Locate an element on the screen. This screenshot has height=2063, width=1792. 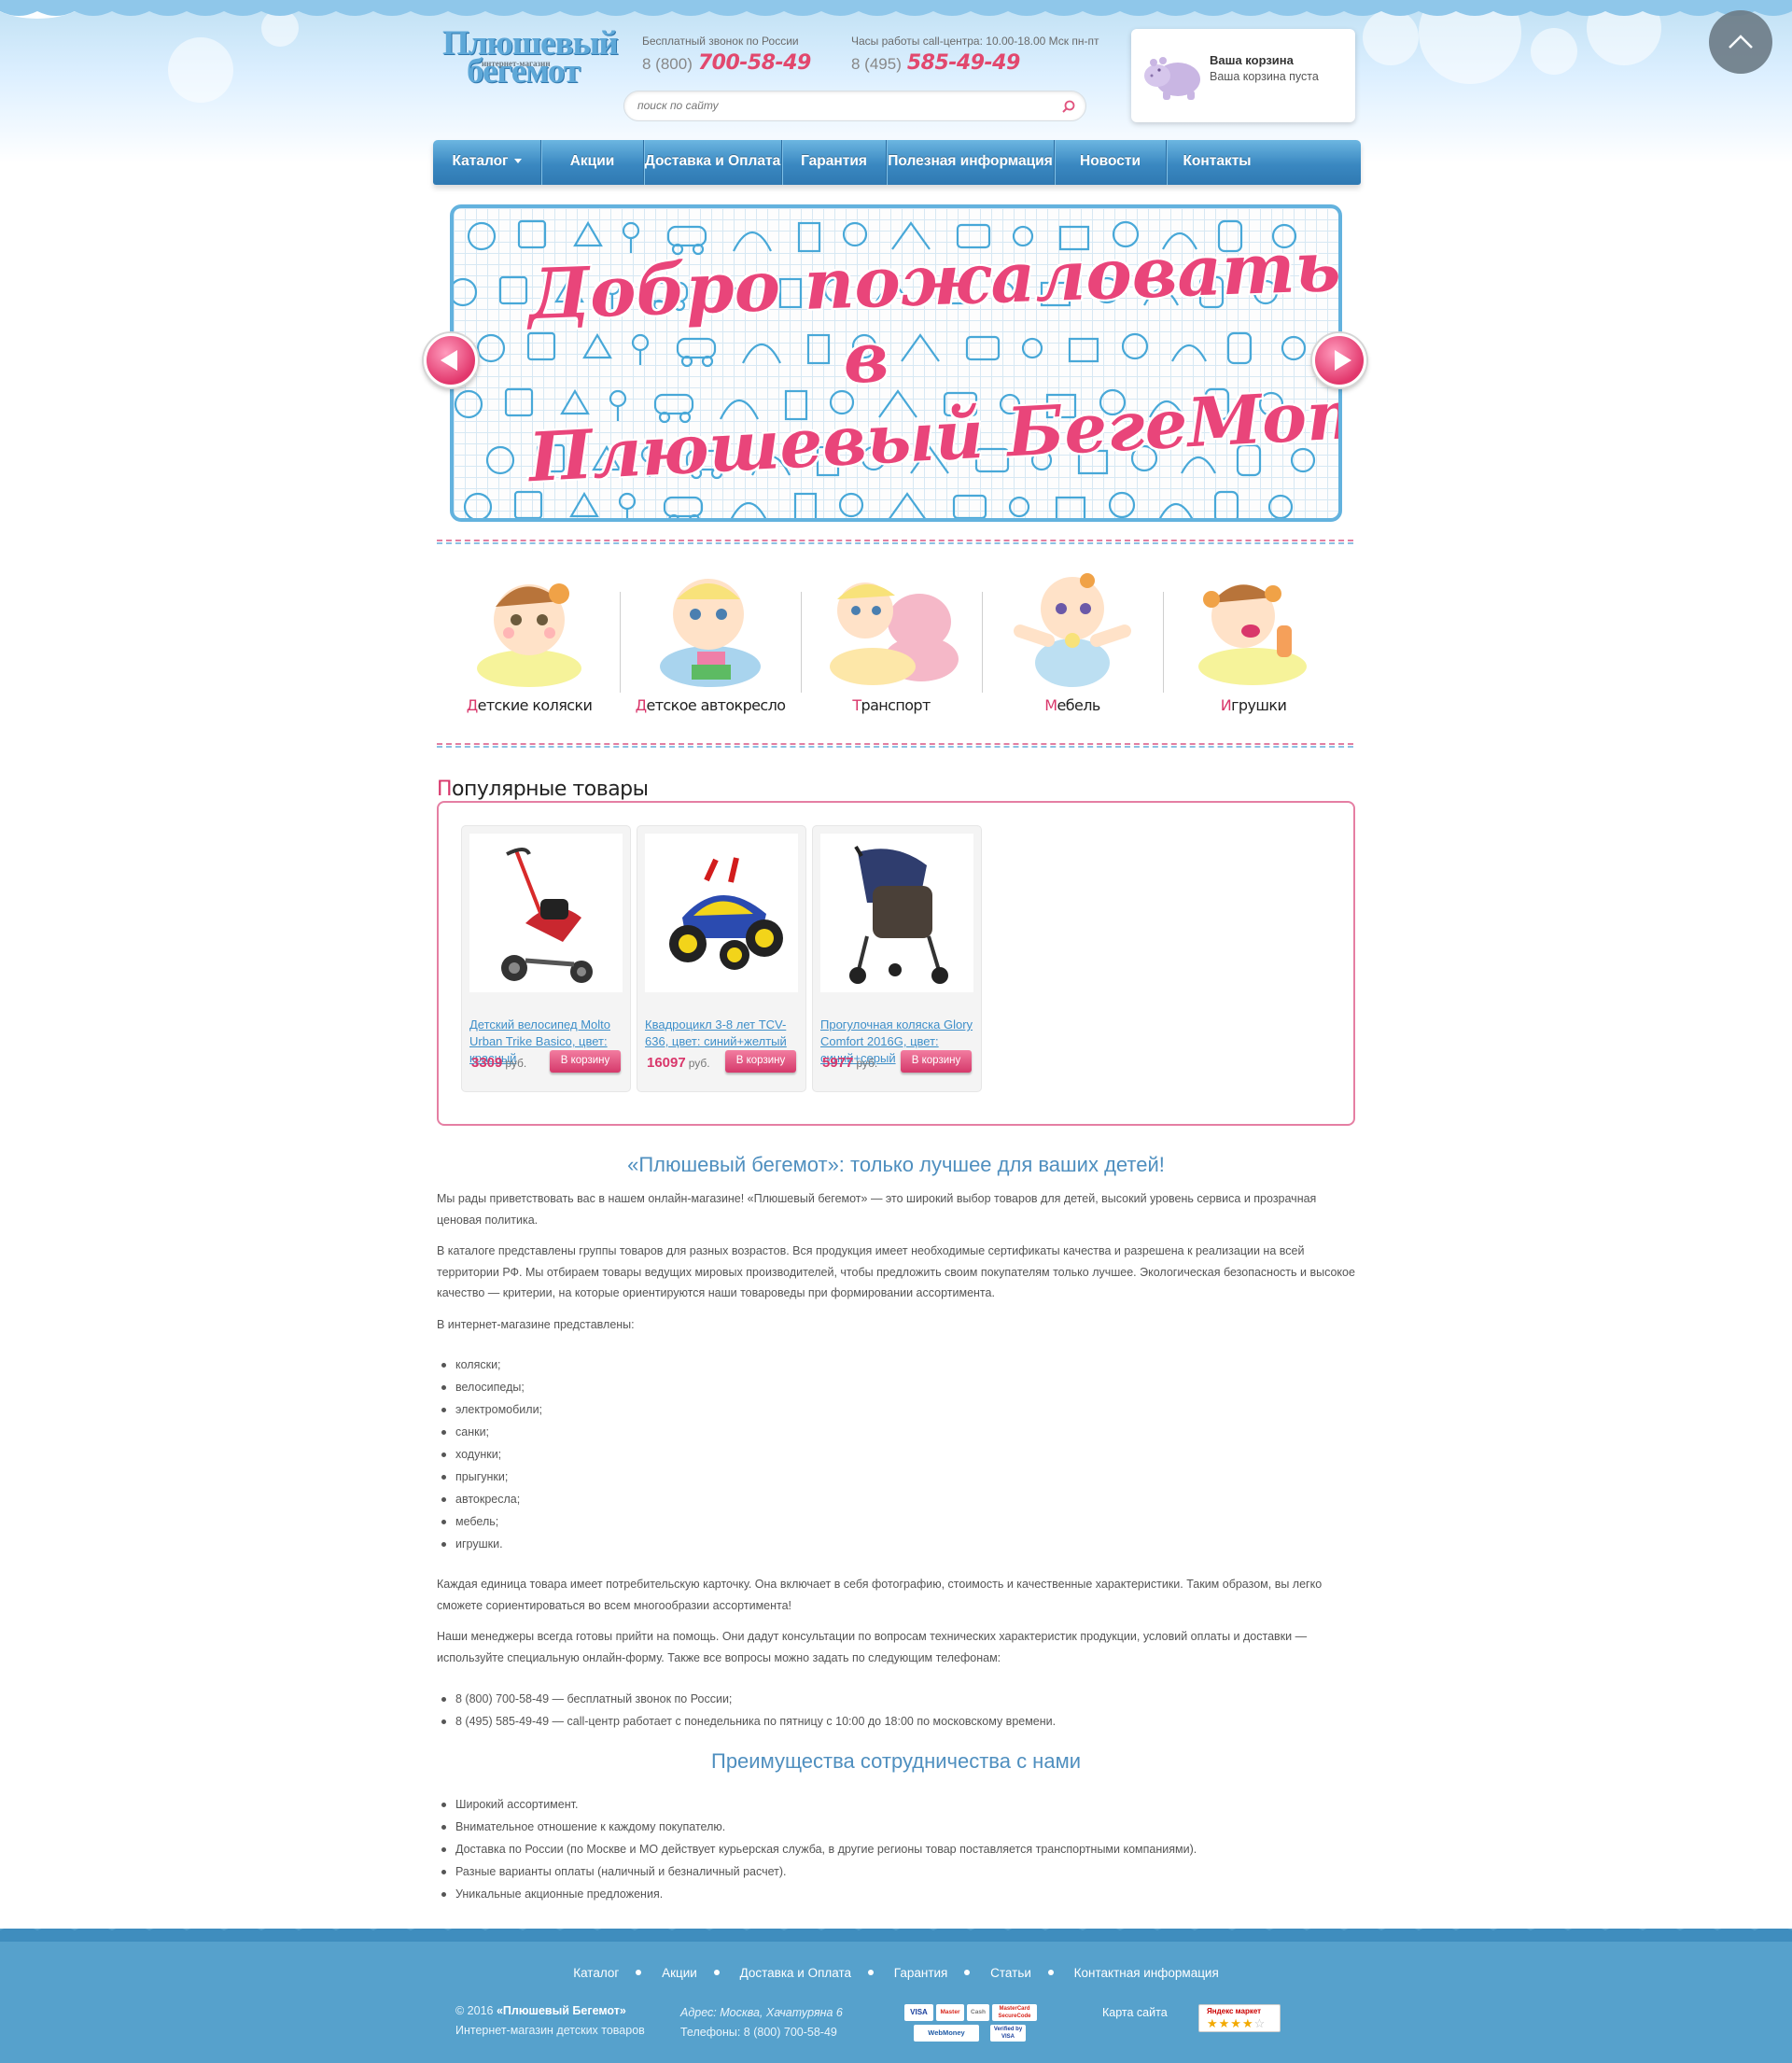
nav-item-promo: Акции is located at coordinates (592, 162).